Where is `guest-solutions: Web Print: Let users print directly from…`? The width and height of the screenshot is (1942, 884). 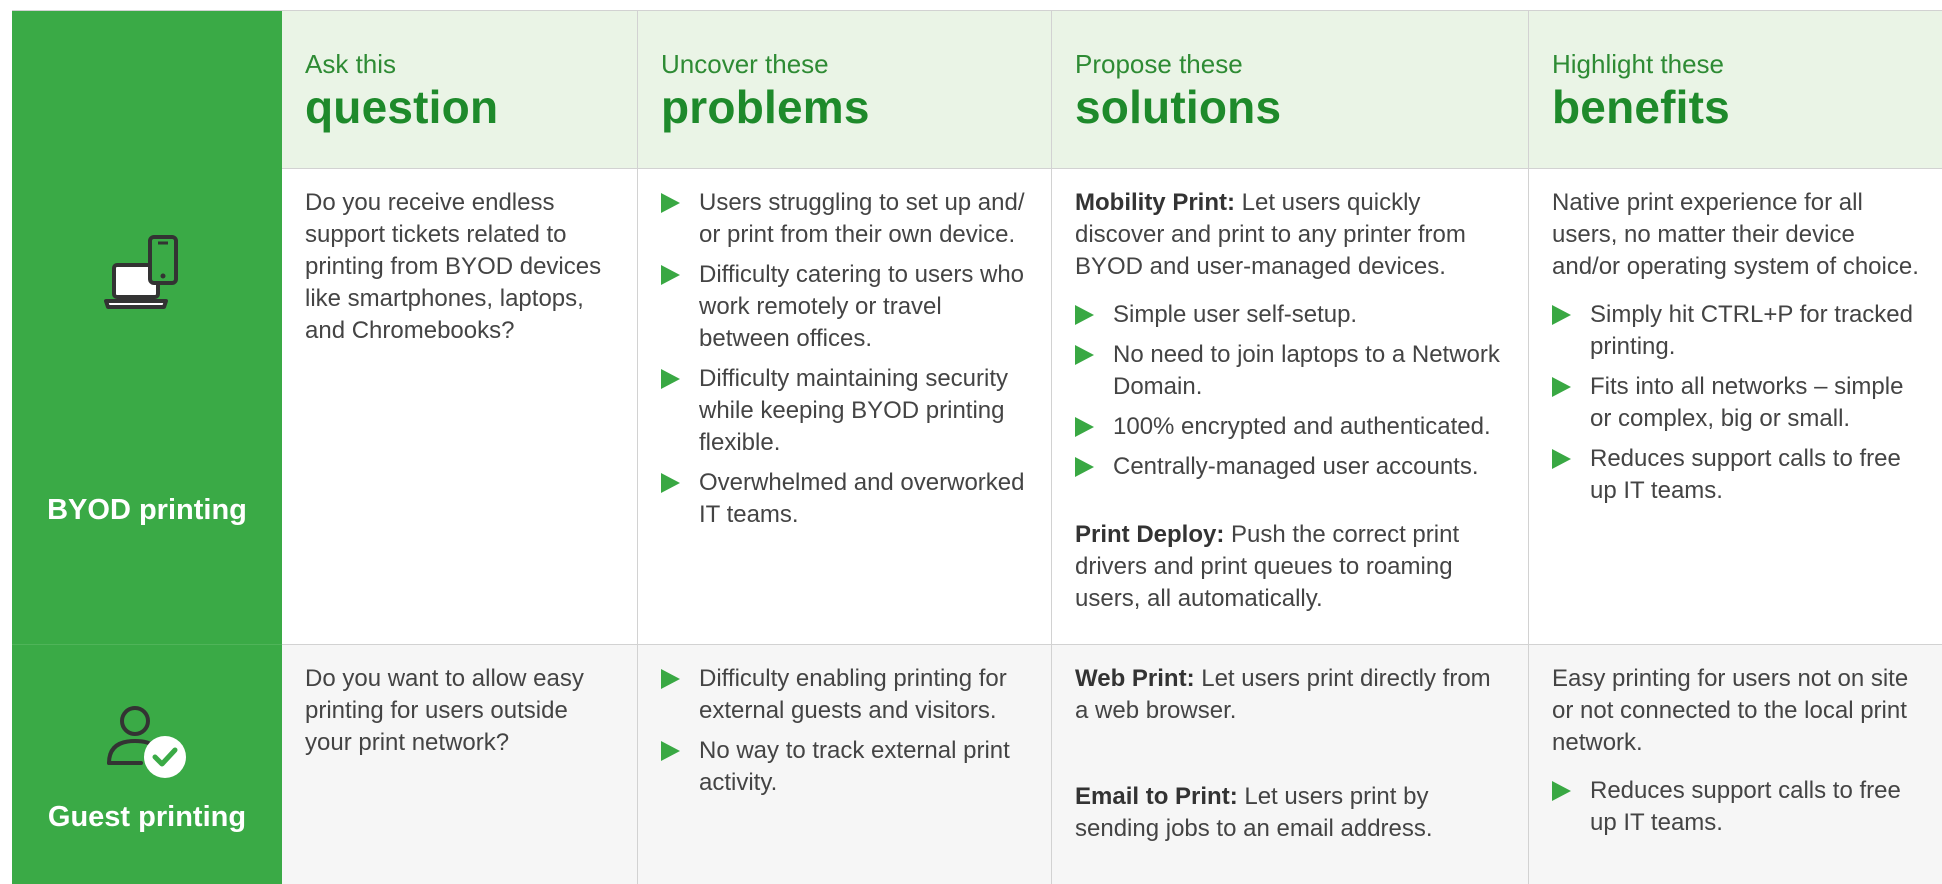
guest-solutions: Web Print: Let users print directly from… is located at coordinates (1290, 764).